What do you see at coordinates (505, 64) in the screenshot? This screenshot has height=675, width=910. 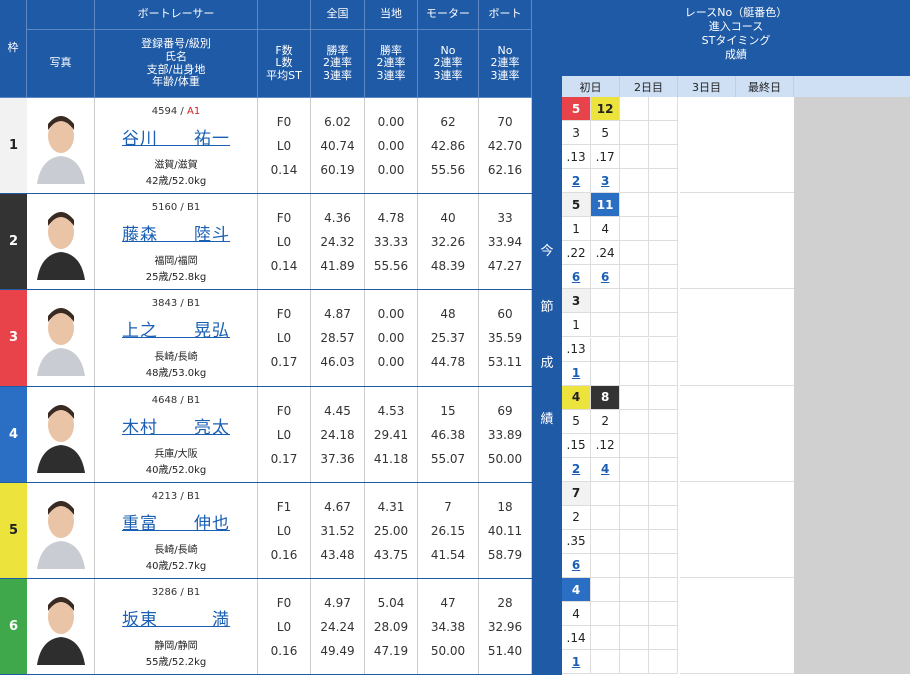 I see `boat-no-header: No 2連率 3連率` at bounding box center [505, 64].